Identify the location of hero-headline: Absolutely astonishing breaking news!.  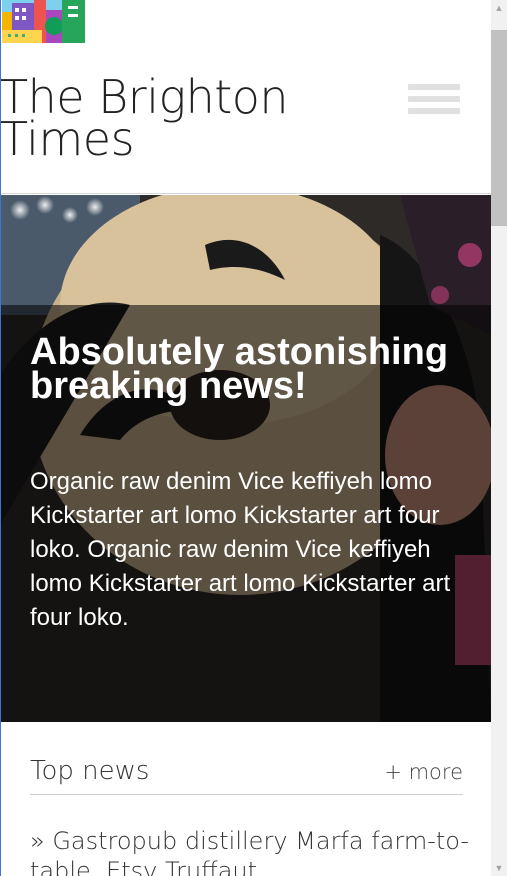
(245, 369).